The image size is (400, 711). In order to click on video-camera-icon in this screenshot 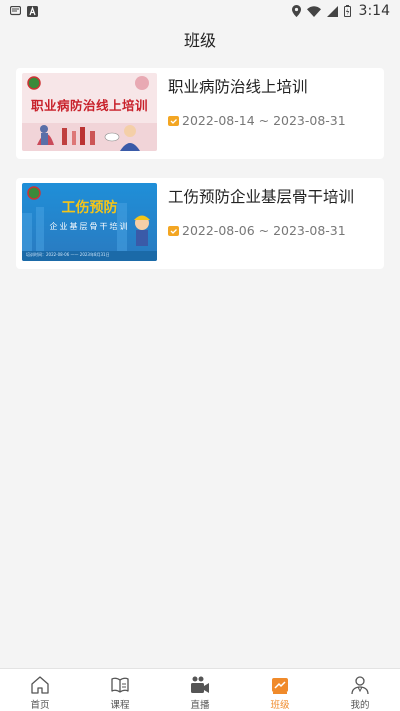, I will do `click(200, 685)`.